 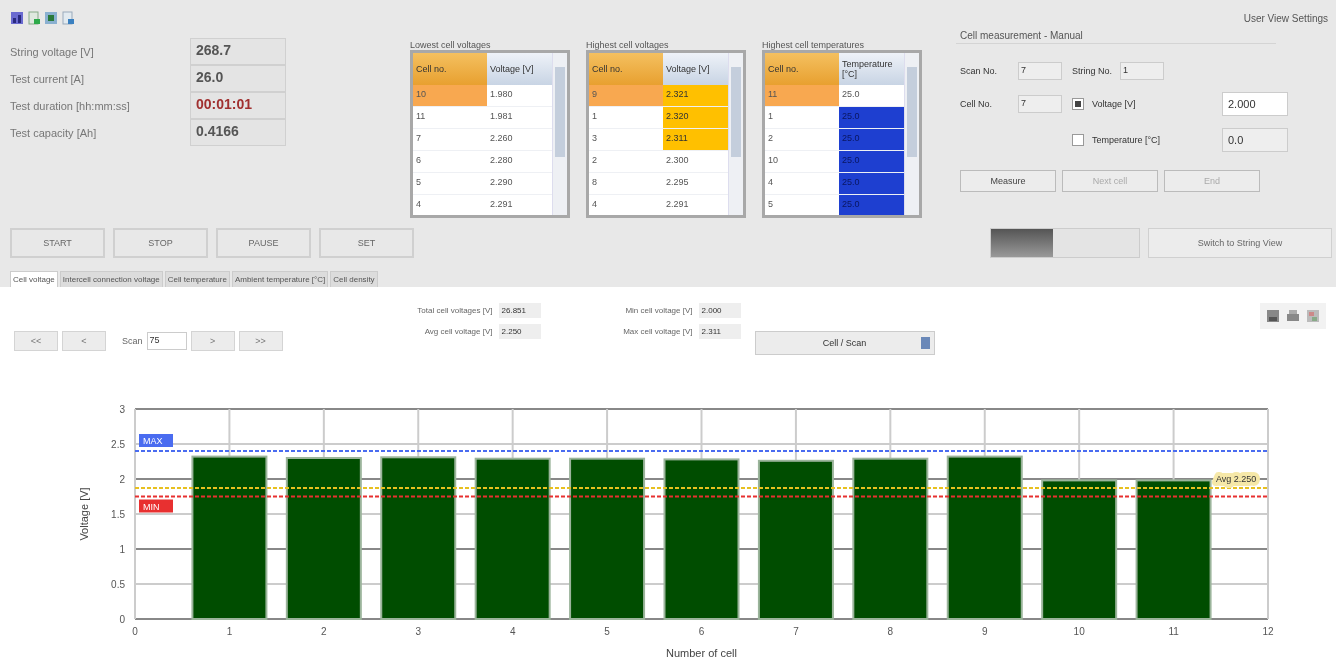 I want to click on tab: Intercell connection voltage, so click(x=111, y=279).